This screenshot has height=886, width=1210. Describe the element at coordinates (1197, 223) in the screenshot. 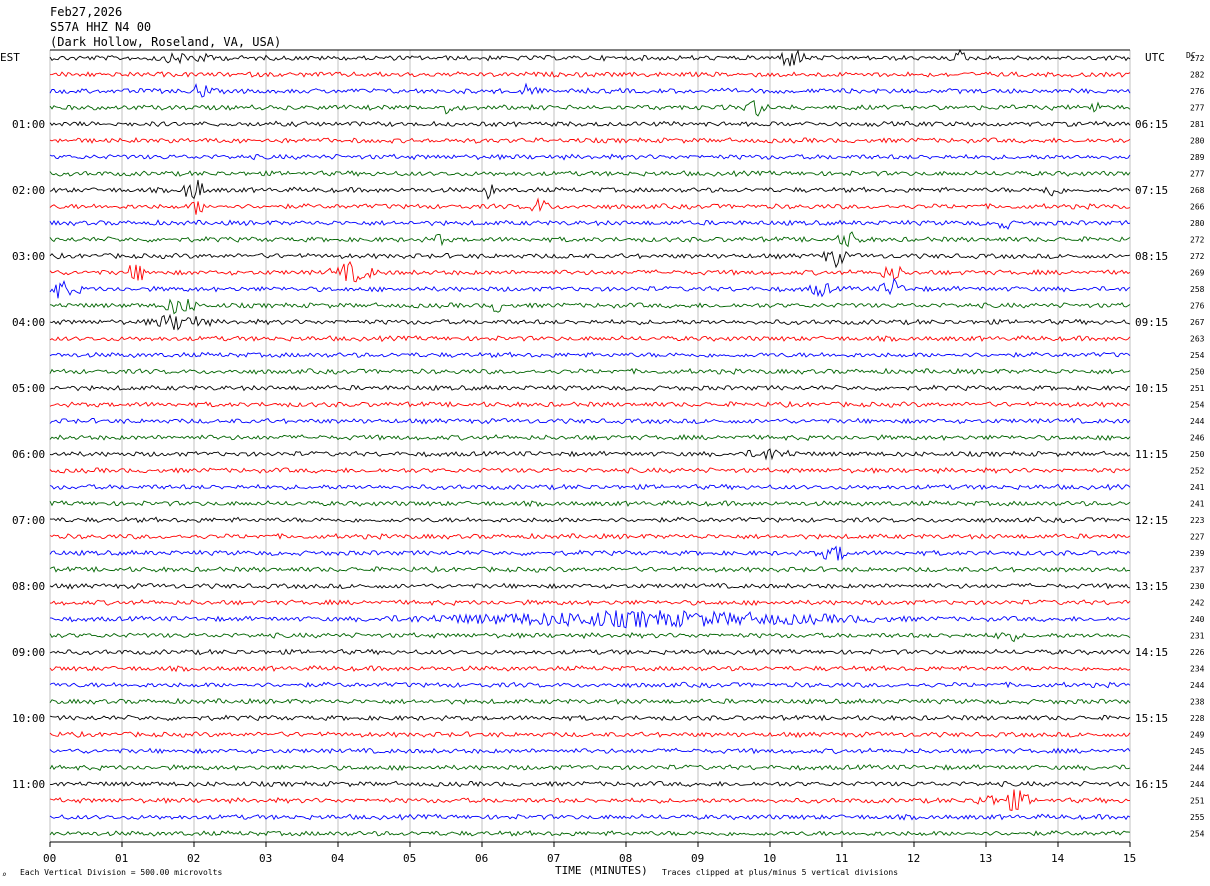

I see `dc-offset-label-10: 280` at that location.